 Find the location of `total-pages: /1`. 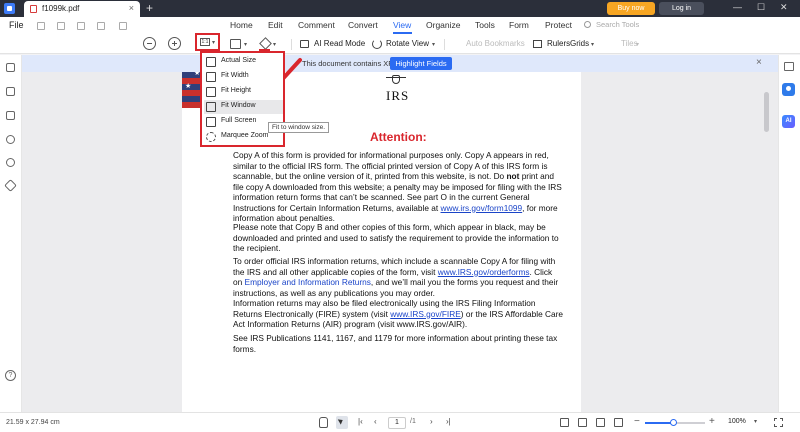

total-pages: /1 is located at coordinates (413, 421).